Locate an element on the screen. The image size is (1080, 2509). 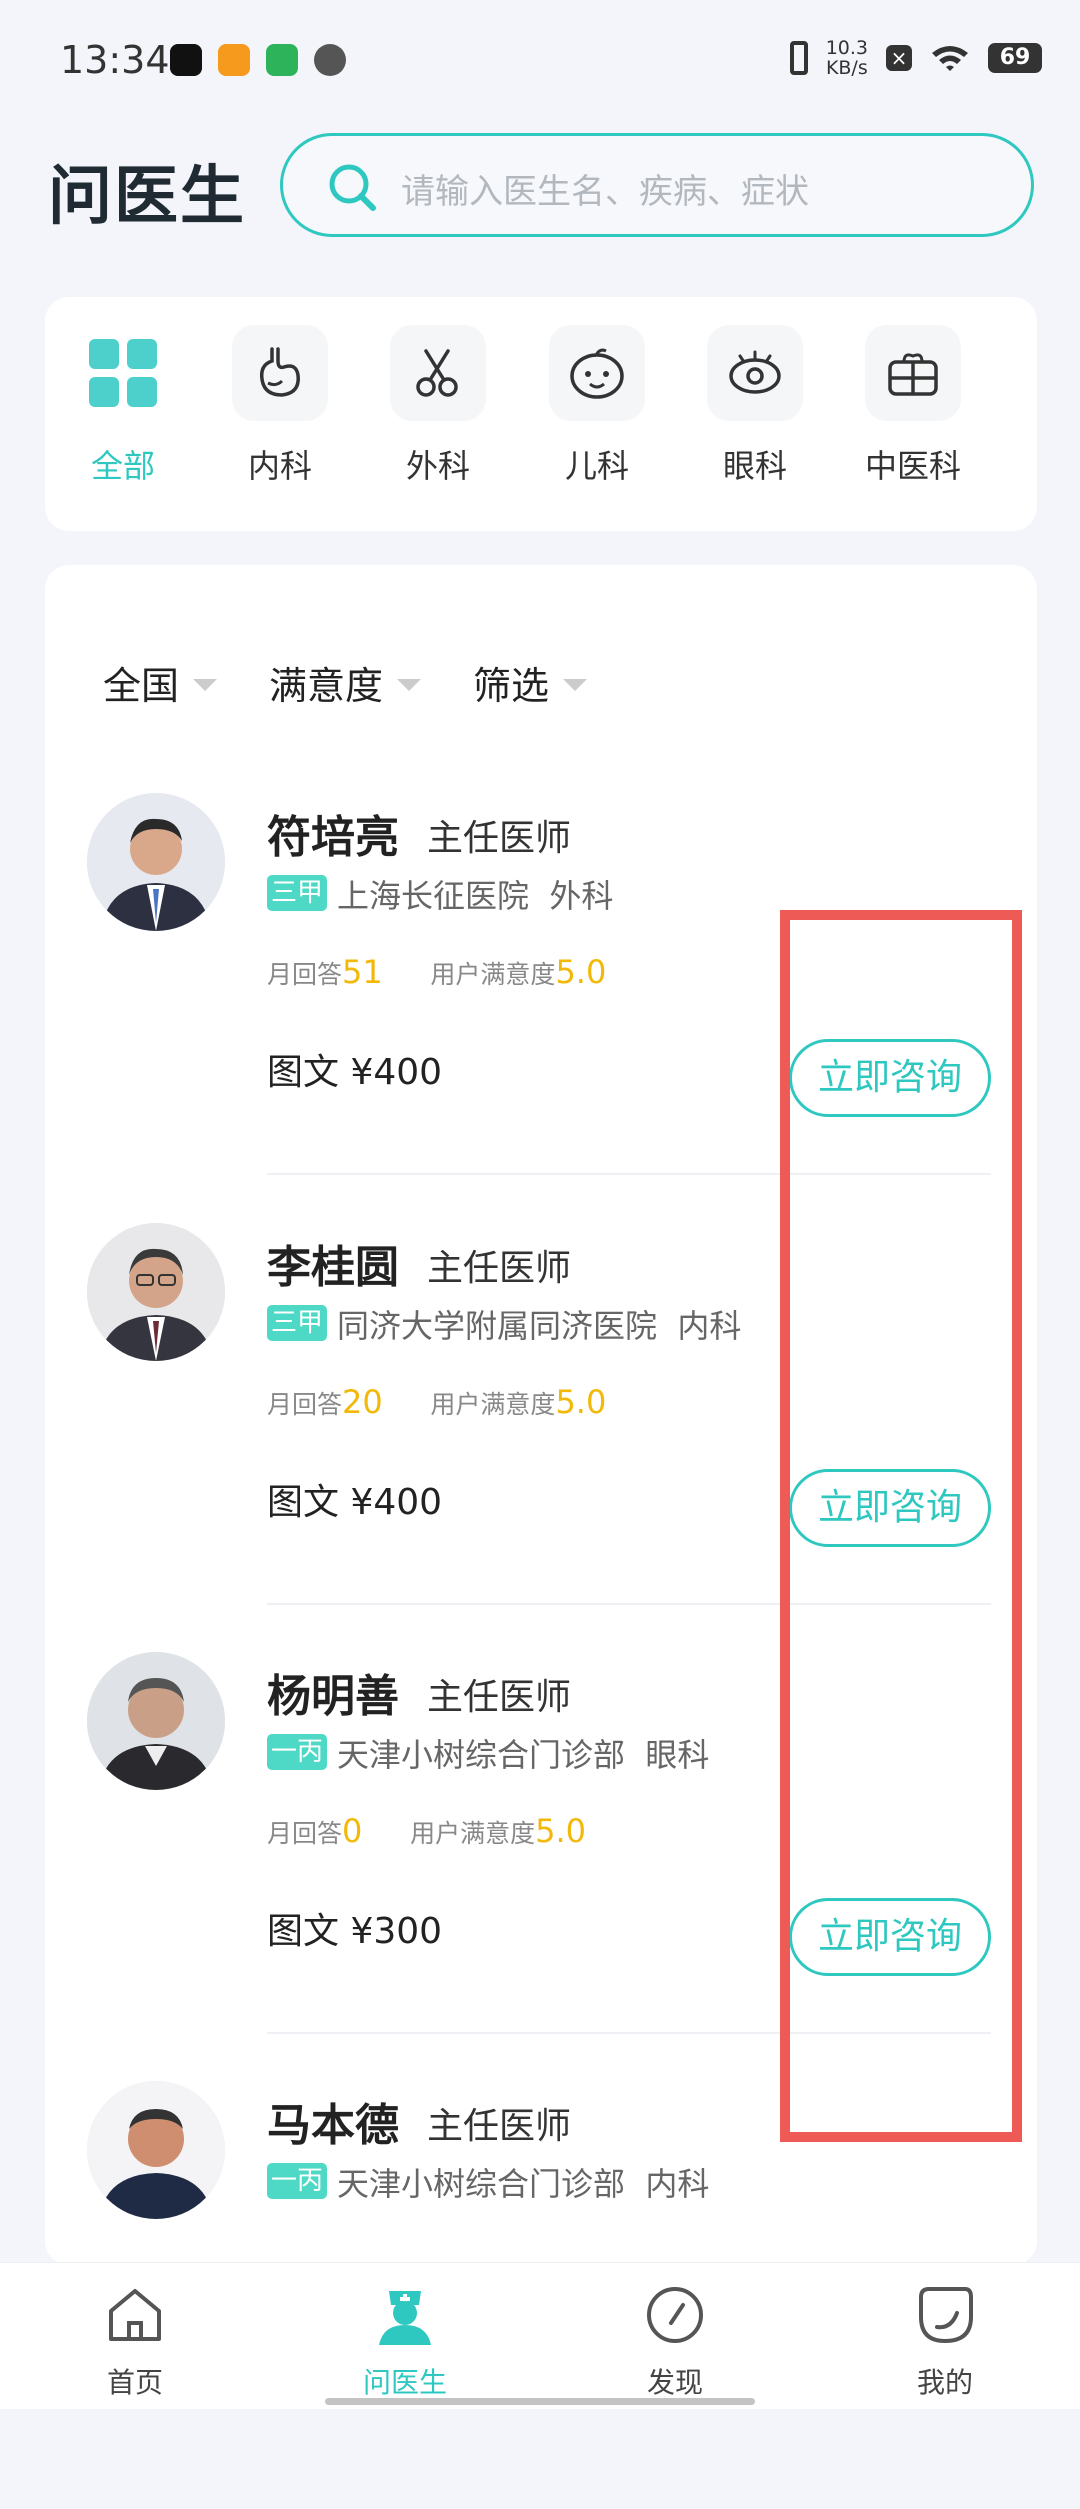
category-all: 全部 is located at coordinates (123, 406).